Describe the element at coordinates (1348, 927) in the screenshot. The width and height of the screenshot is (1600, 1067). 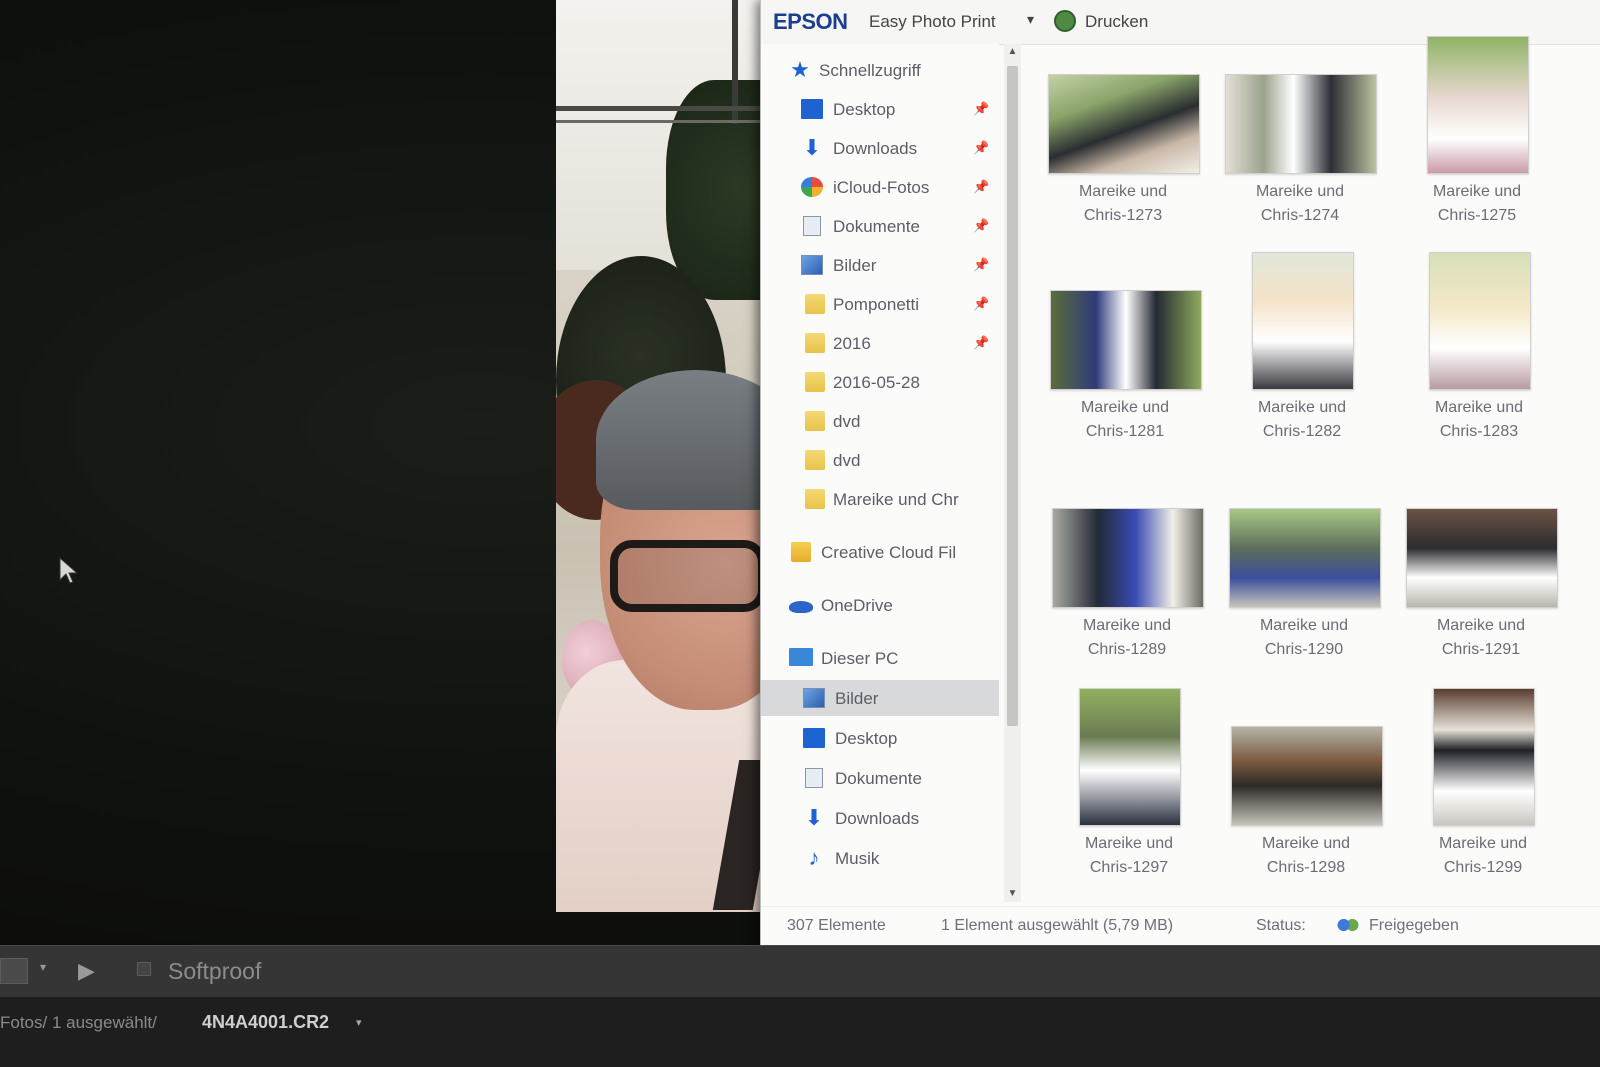
I see `shared-users-icon` at that location.